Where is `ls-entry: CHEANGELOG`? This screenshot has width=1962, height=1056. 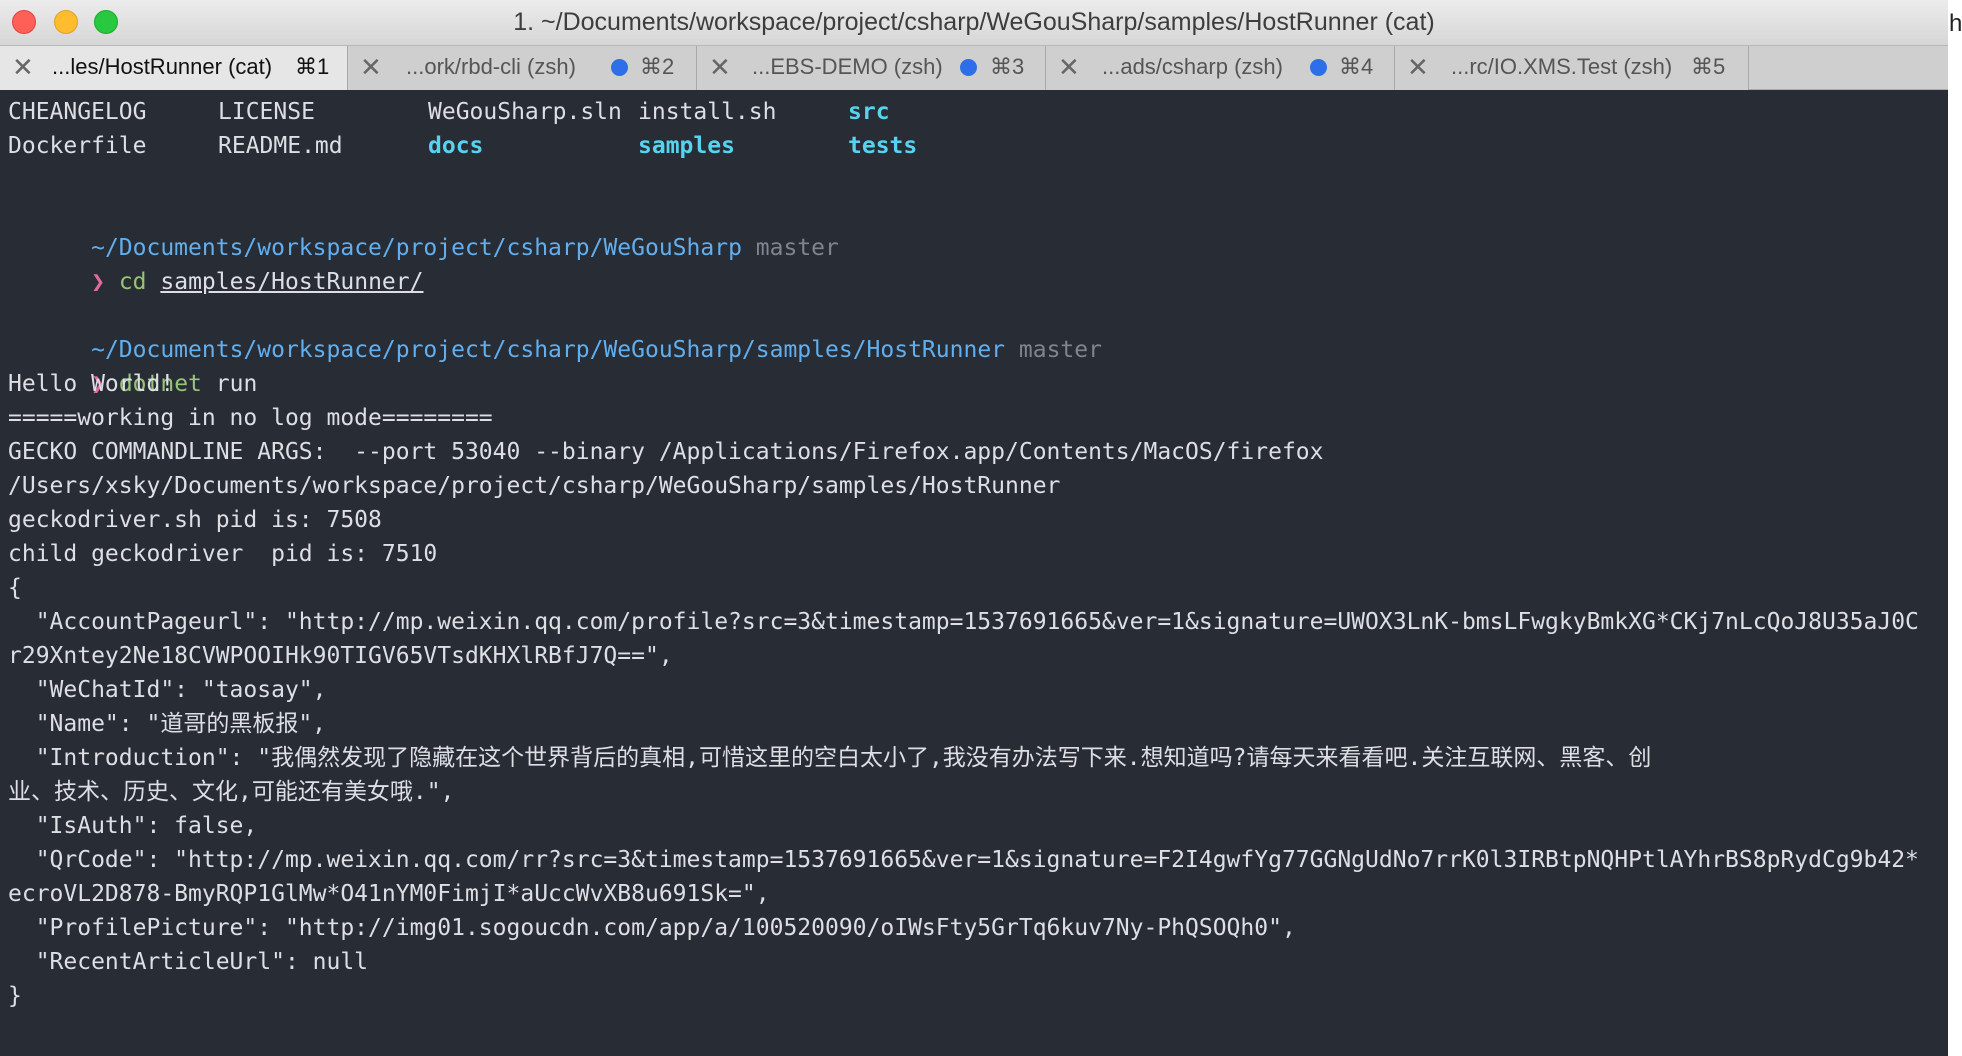
ls-entry: CHEANGELOG is located at coordinates (77, 112).